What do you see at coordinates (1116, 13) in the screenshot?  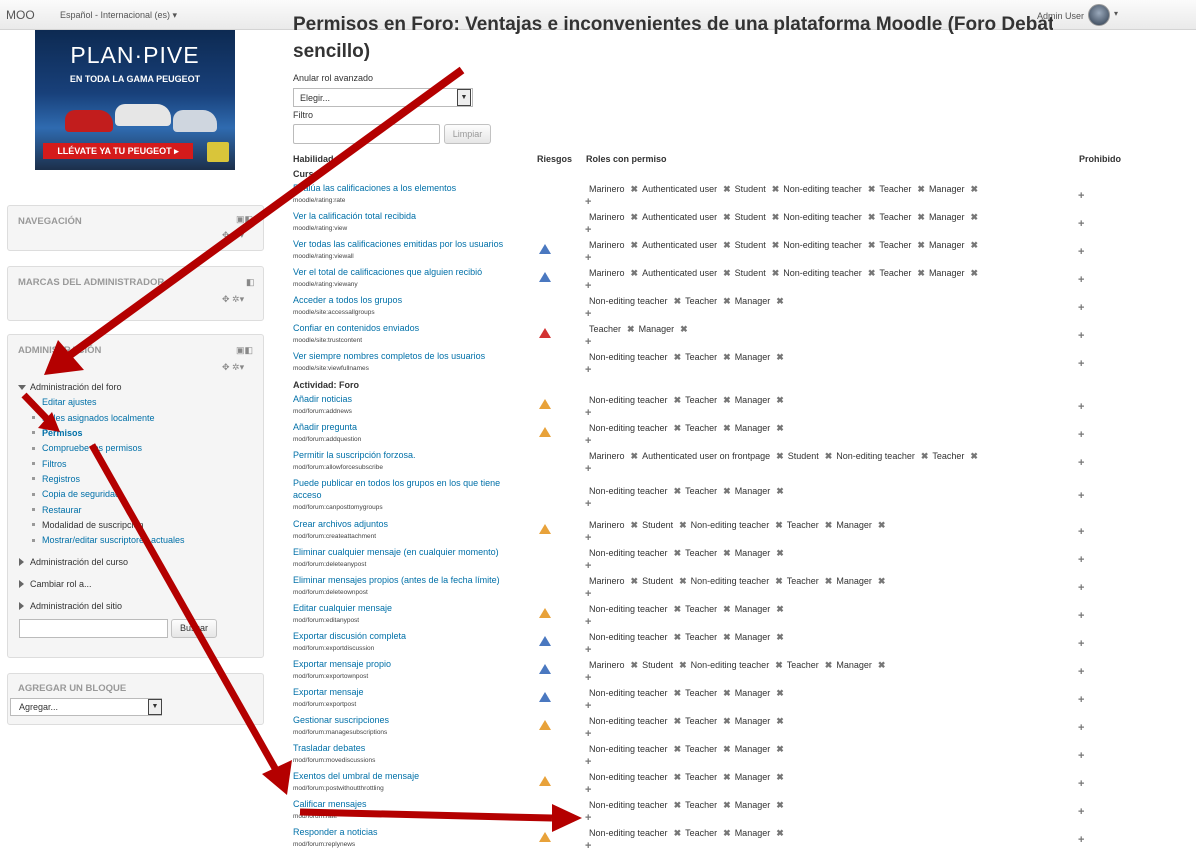 I see `chevron-down-icon: ▾` at bounding box center [1116, 13].